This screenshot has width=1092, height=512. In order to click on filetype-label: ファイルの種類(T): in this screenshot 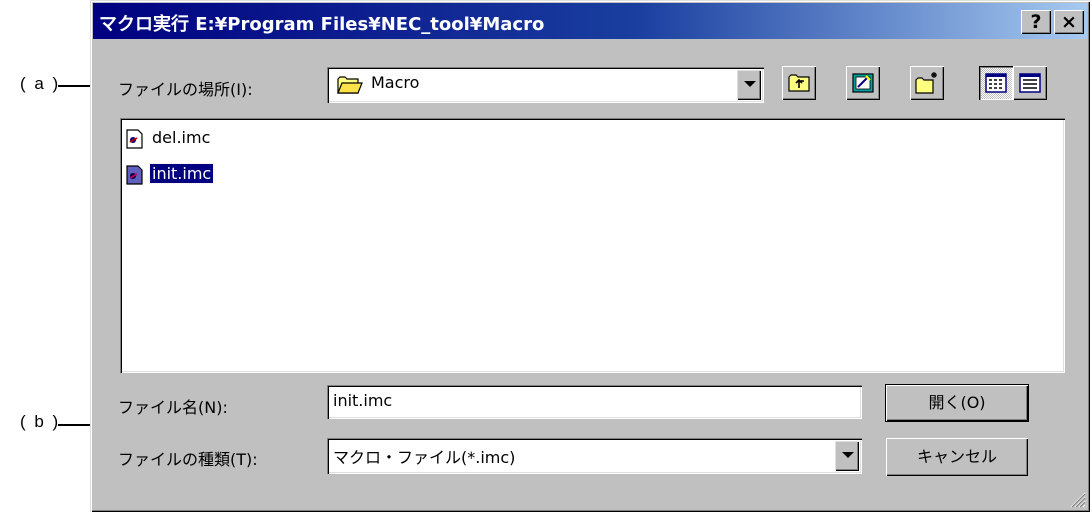, I will do `click(188, 459)`.